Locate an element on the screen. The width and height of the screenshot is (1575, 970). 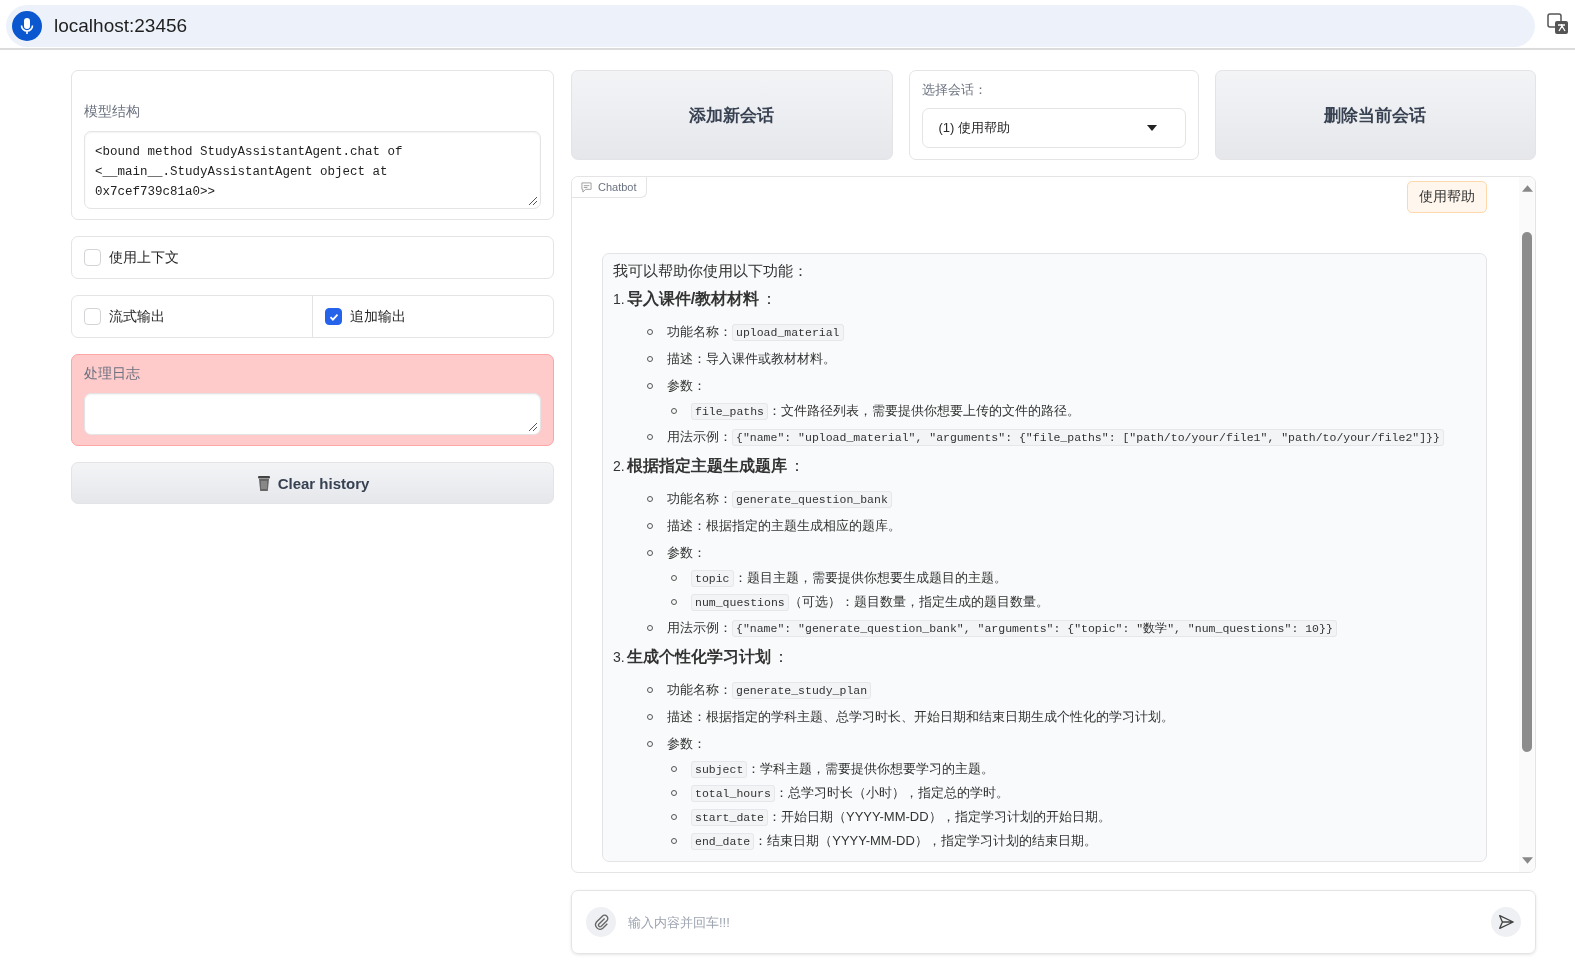
delete-session-button: 删除当前会话 is located at coordinates (1375, 115).